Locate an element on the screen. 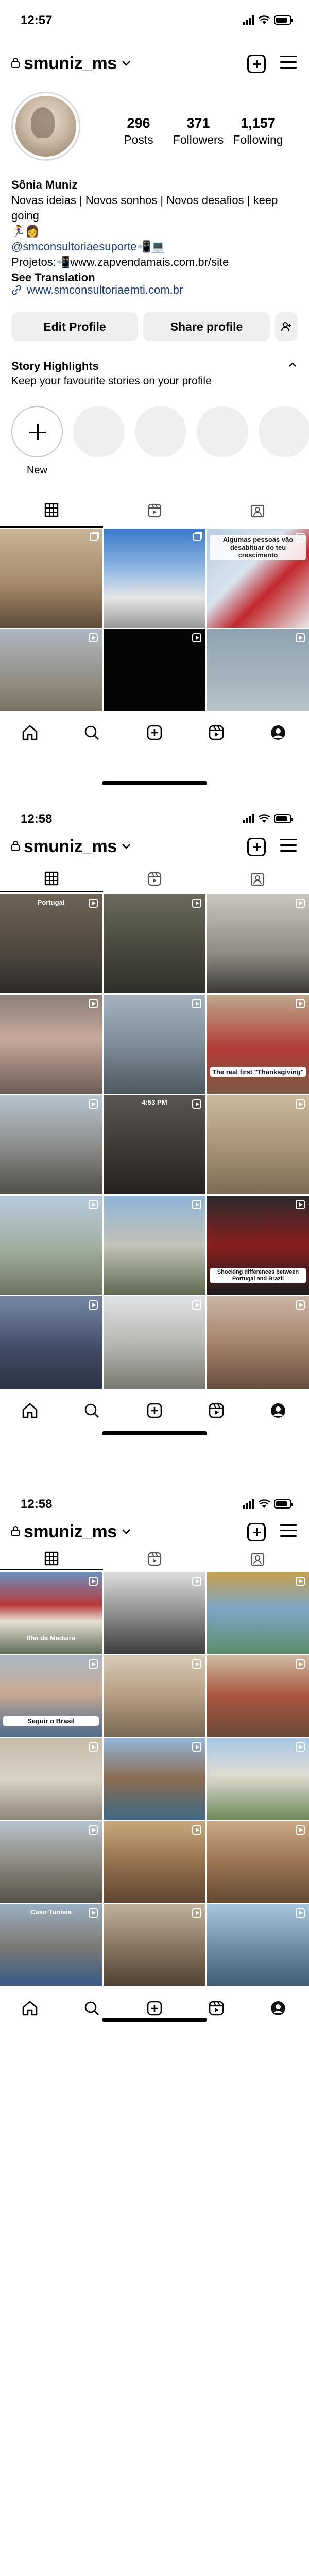 This screenshot has height=2576, width=309. add-person-icon is located at coordinates (286, 326).